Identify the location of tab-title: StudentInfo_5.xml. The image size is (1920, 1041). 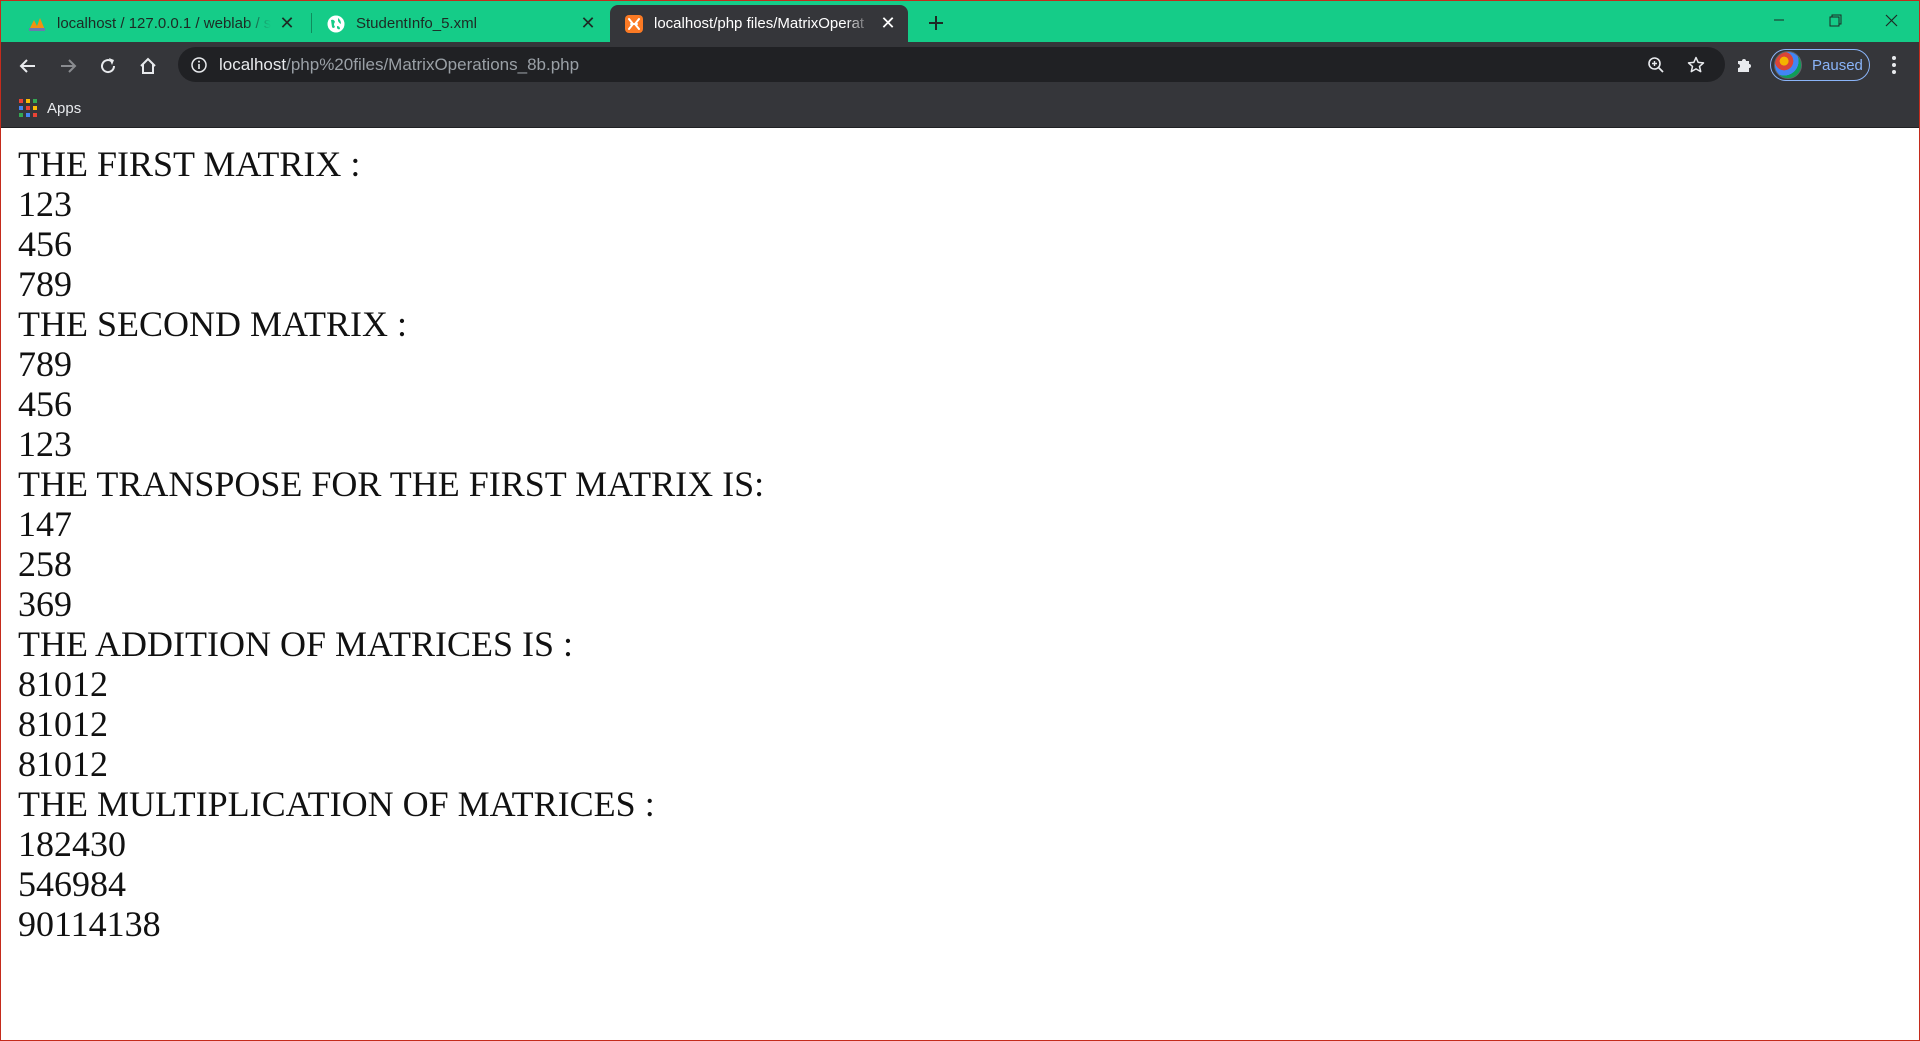
(416, 23).